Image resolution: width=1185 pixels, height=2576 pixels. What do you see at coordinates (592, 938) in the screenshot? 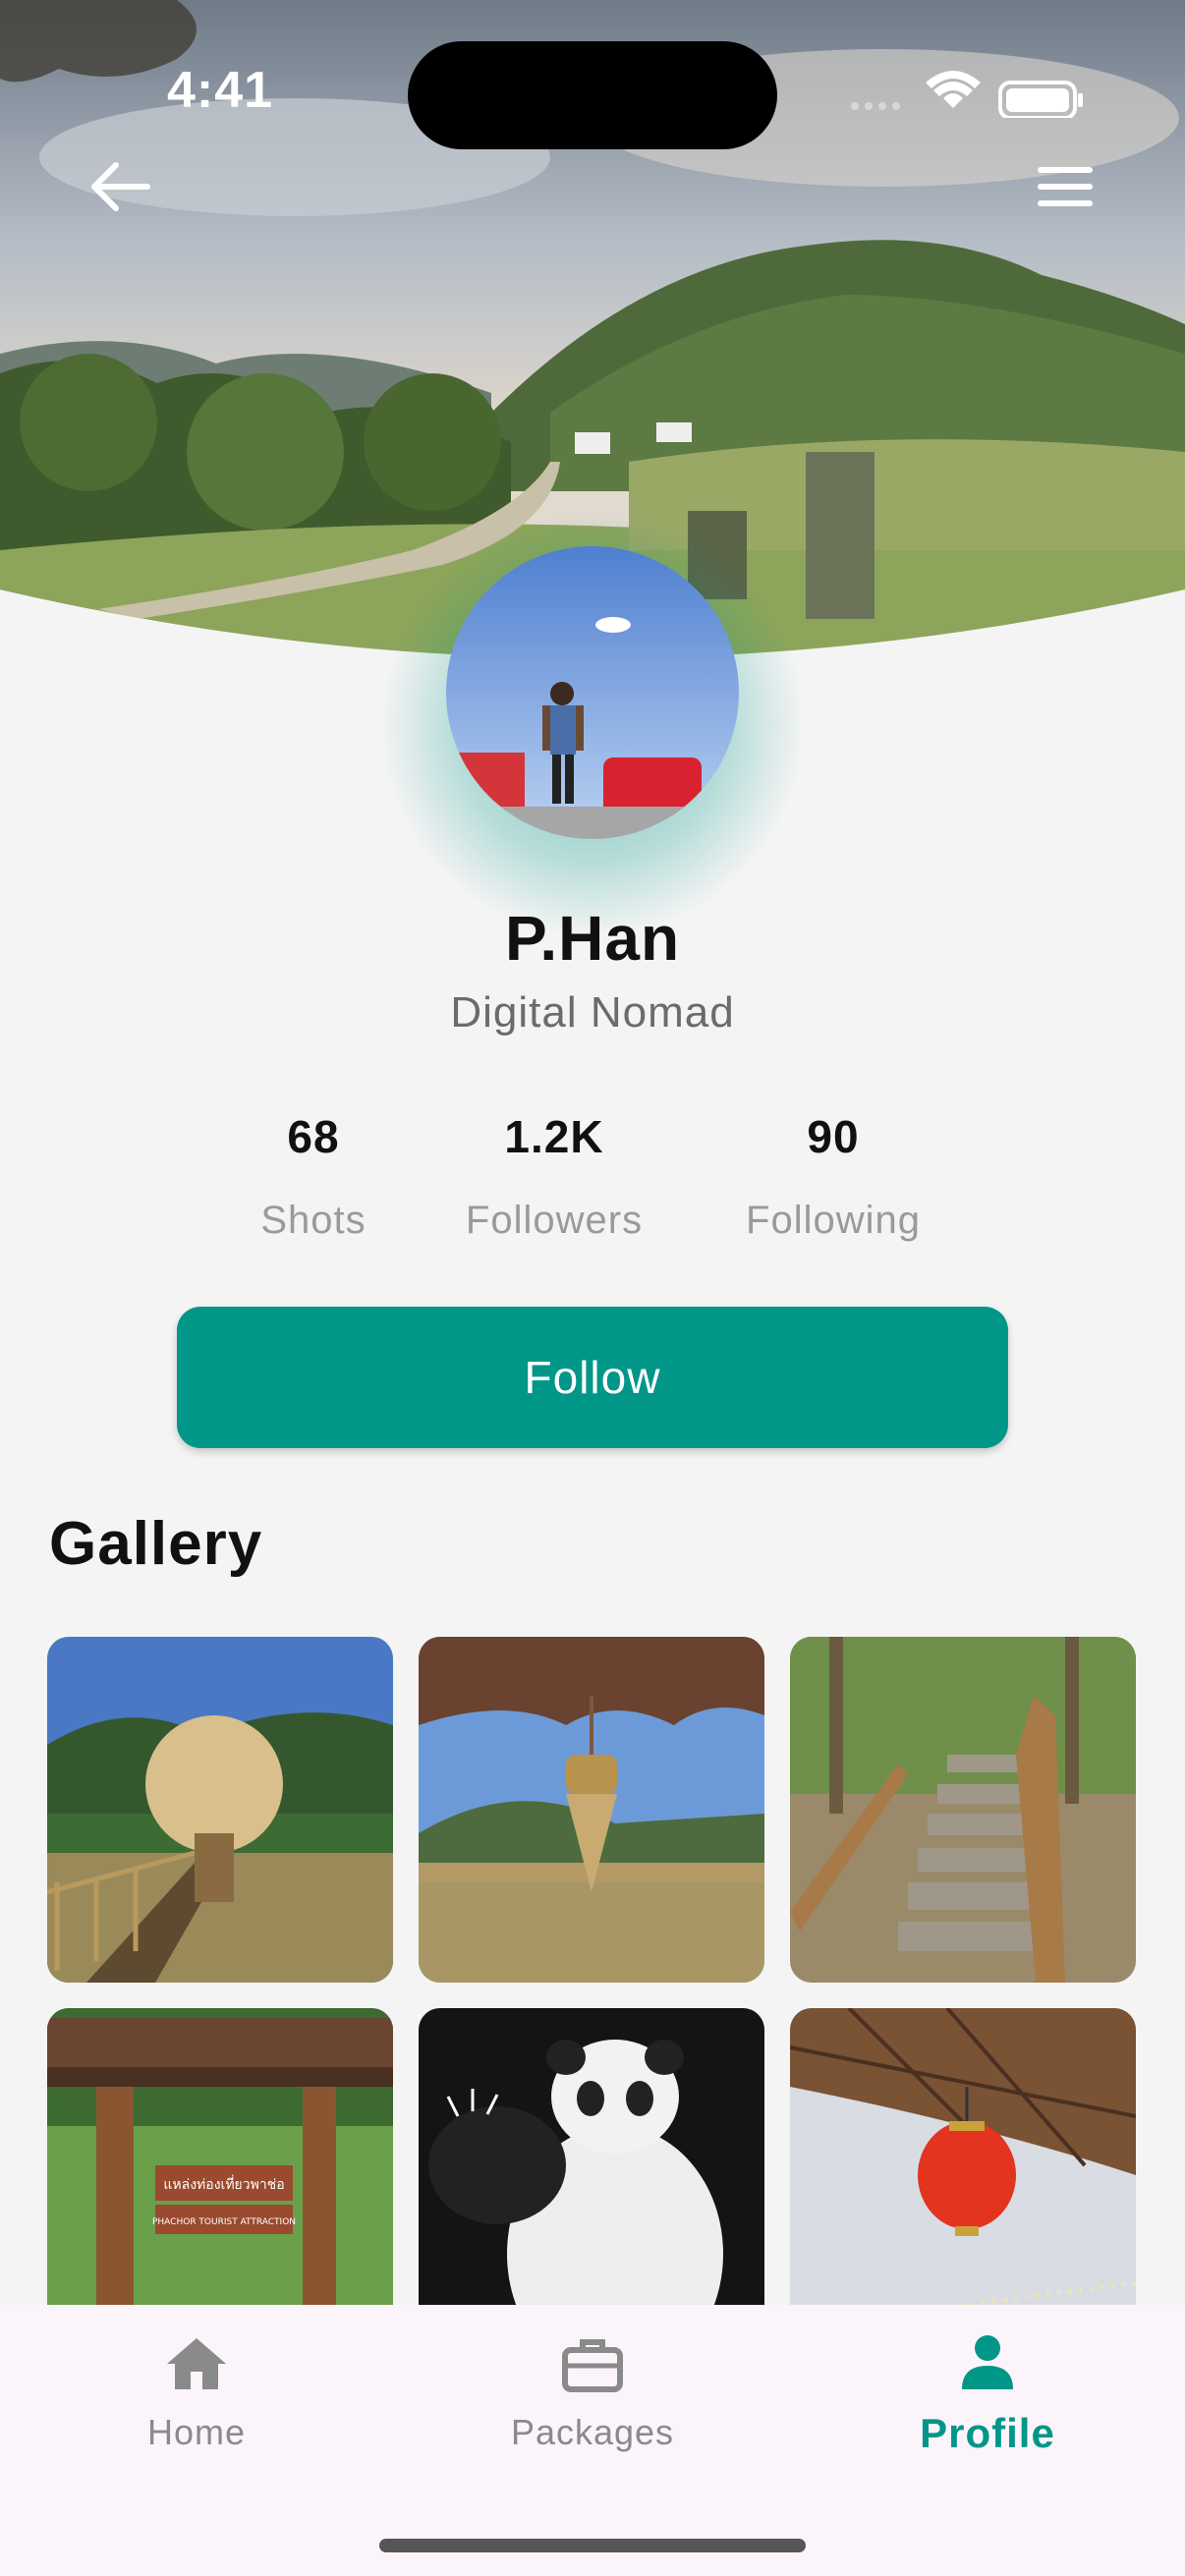
I see `profile-name: P.Han` at bounding box center [592, 938].